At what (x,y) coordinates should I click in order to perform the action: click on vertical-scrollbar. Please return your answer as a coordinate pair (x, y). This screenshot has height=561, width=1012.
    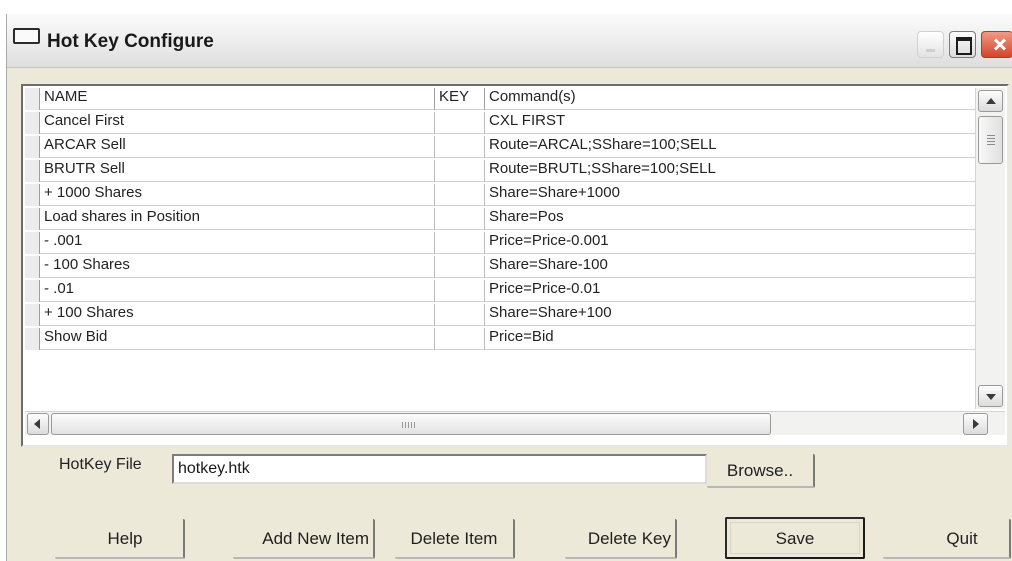
    Looking at the image, I should click on (990, 248).